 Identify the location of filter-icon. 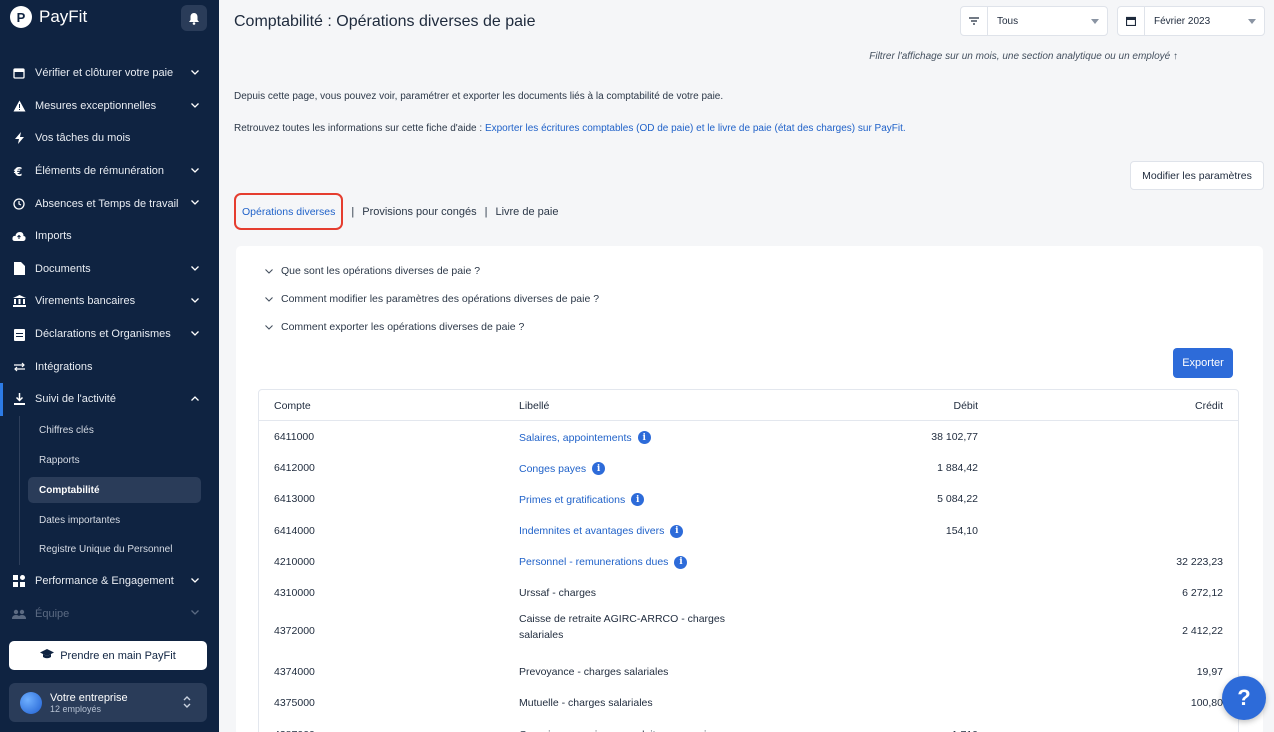
(974, 21).